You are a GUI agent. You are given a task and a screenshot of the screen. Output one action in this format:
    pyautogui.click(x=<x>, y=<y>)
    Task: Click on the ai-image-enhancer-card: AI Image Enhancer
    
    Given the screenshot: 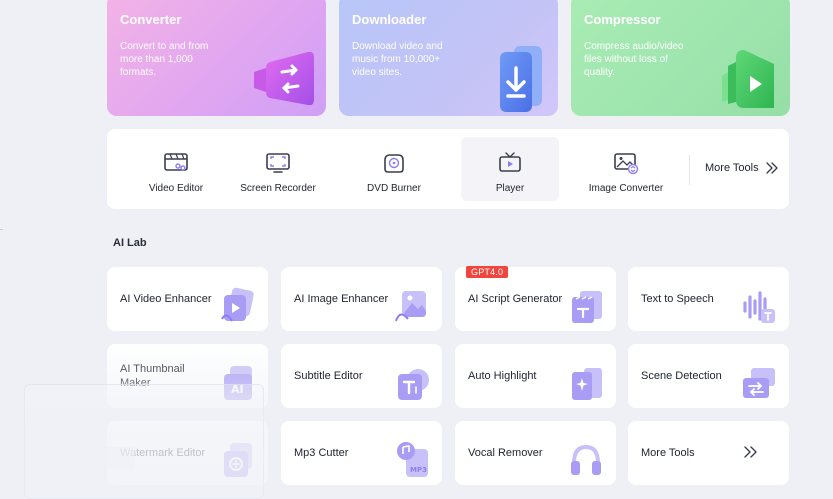 What is the action you would take?
    pyautogui.click(x=361, y=299)
    